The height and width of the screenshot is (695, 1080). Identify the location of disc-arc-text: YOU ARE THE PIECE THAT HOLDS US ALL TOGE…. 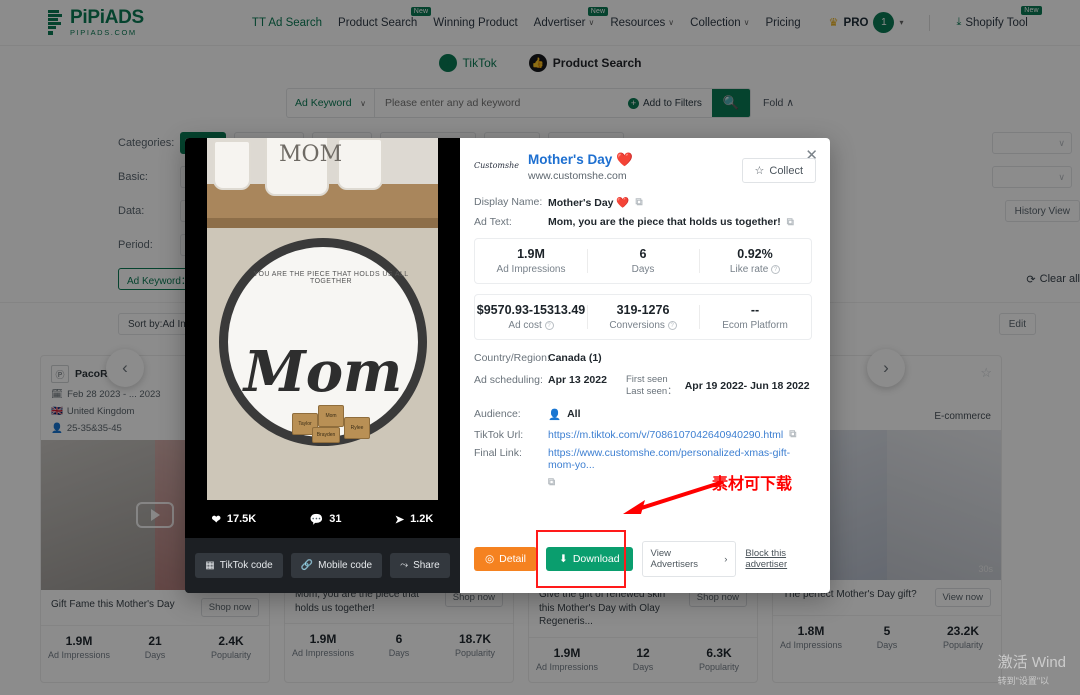
(331, 278).